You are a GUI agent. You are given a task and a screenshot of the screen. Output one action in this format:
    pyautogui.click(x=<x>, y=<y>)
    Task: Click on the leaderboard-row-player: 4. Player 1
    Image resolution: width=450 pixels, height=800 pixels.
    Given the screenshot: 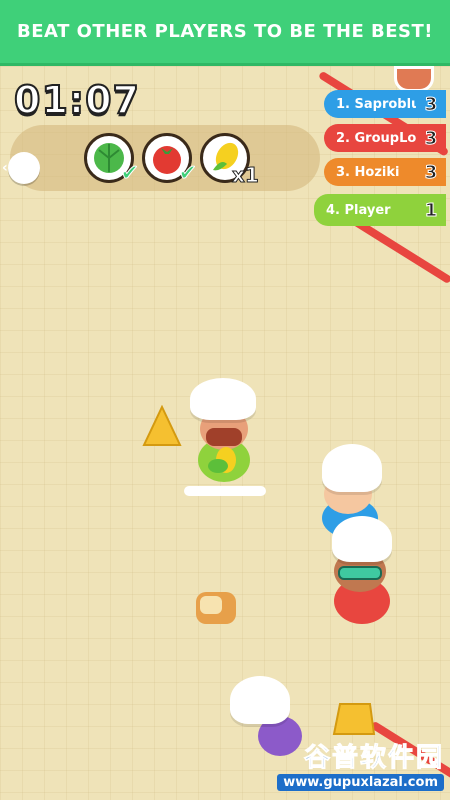 What is the action you would take?
    pyautogui.click(x=380, y=210)
    